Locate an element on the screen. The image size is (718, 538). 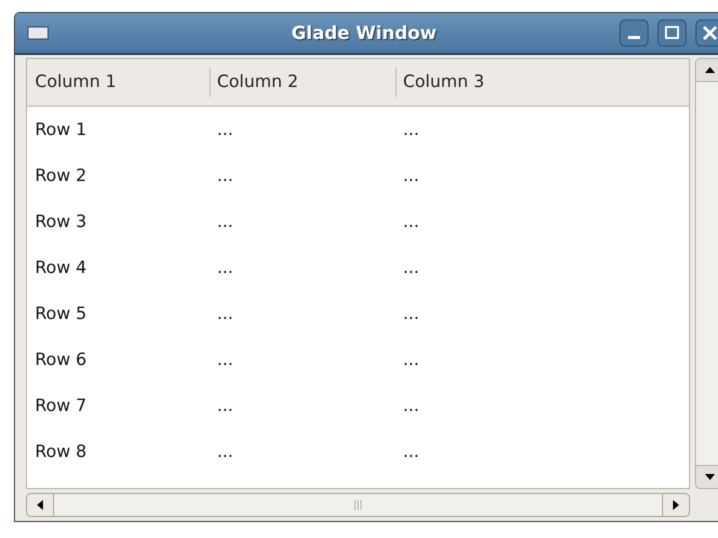
column-header: Column 3 is located at coordinates (542, 82).